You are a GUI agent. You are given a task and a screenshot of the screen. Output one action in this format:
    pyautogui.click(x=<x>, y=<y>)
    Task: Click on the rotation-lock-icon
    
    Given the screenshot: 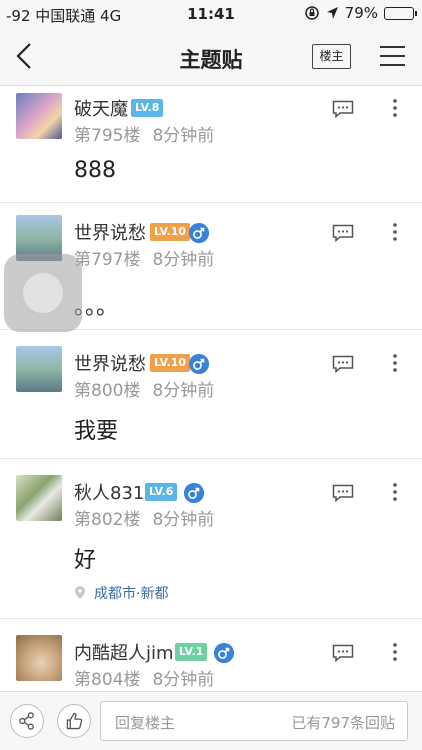 What is the action you would take?
    pyautogui.click(x=311, y=13)
    